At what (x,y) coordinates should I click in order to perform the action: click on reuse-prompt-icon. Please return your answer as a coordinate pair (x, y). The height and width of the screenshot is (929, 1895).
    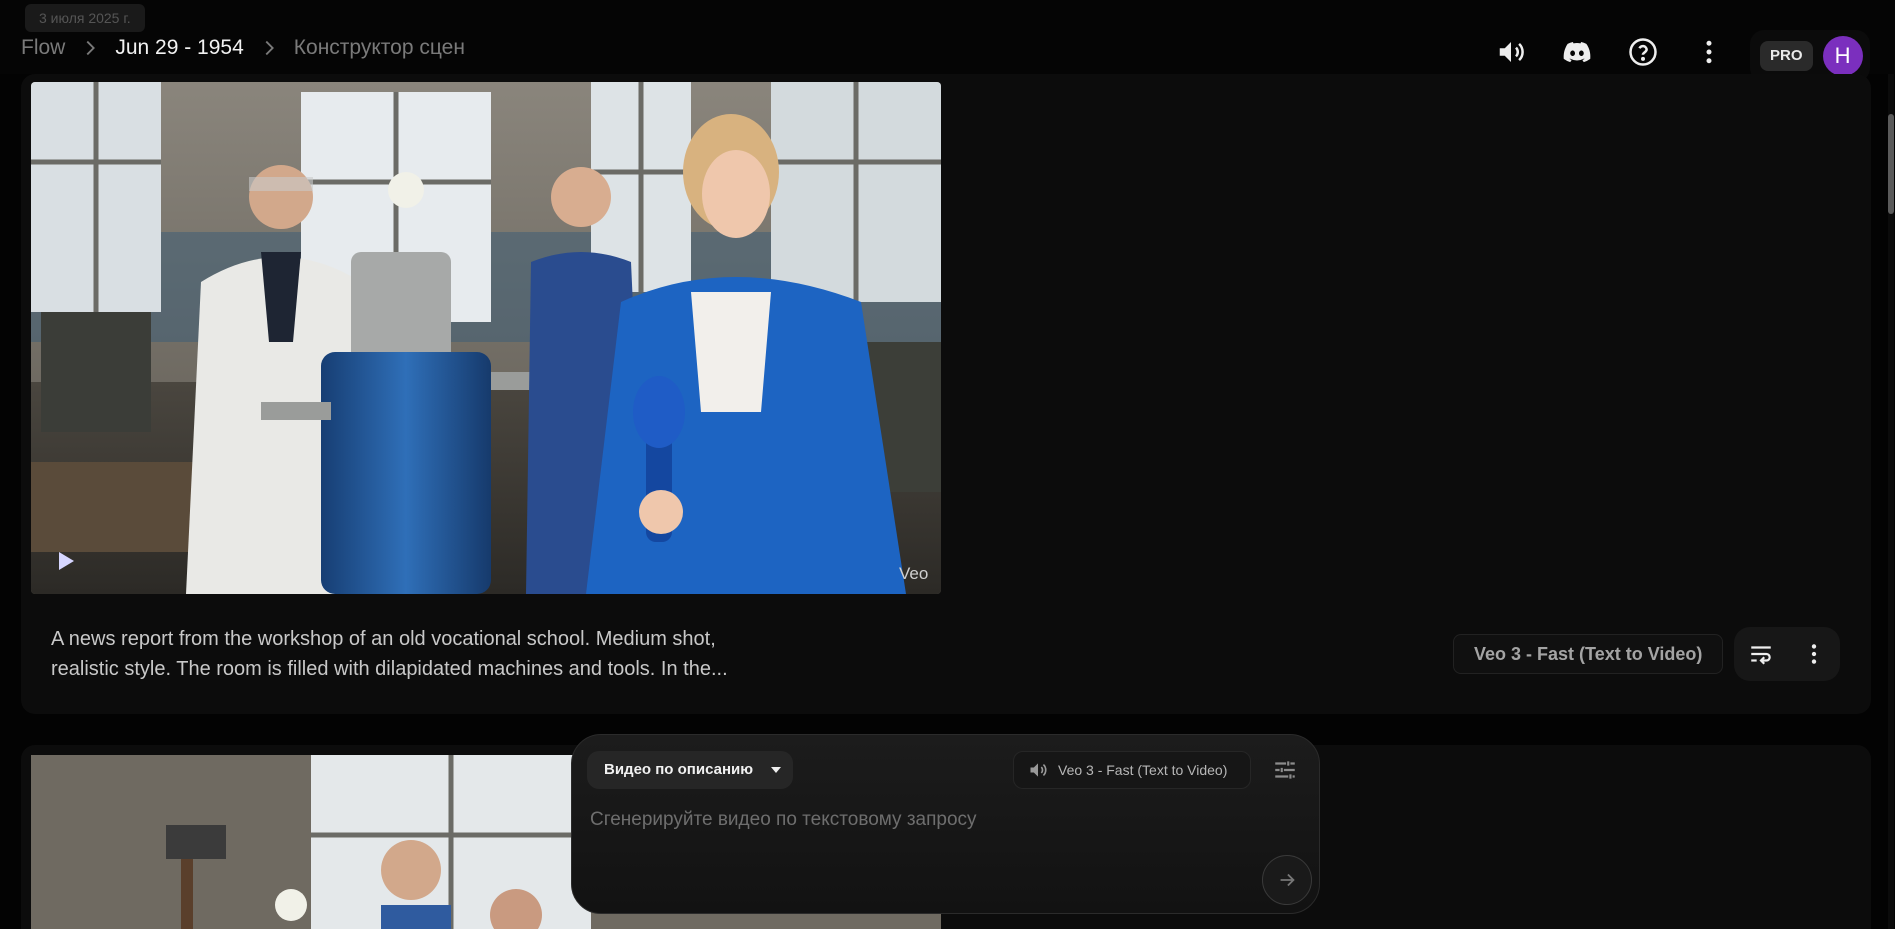
    Looking at the image, I should click on (1761, 654).